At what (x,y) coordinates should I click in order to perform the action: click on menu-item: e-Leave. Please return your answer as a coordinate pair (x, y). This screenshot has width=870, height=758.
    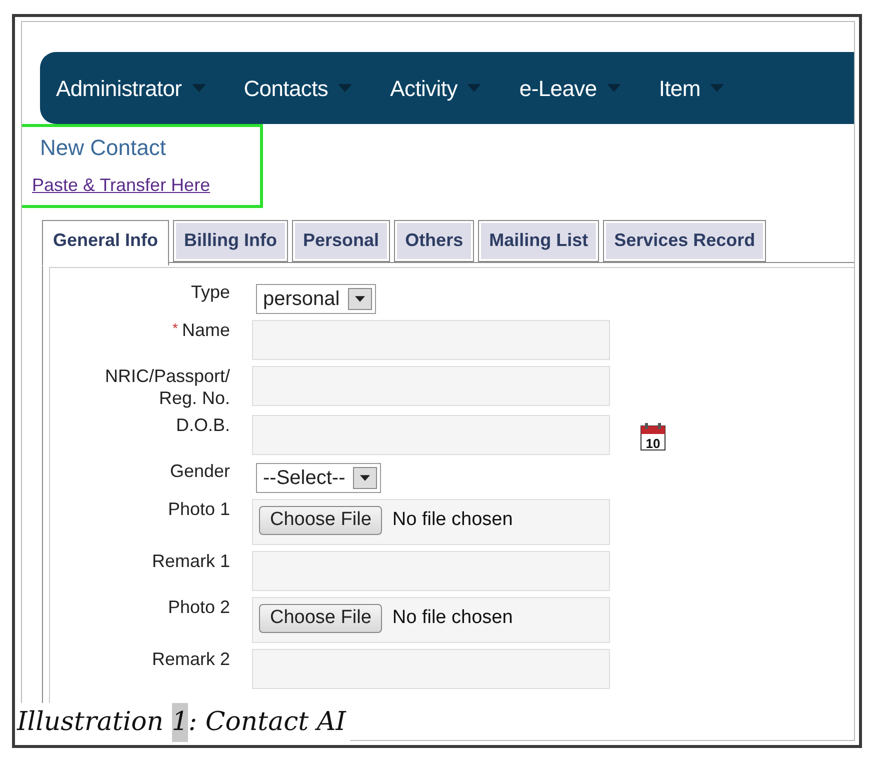
    Looking at the image, I should click on (570, 88).